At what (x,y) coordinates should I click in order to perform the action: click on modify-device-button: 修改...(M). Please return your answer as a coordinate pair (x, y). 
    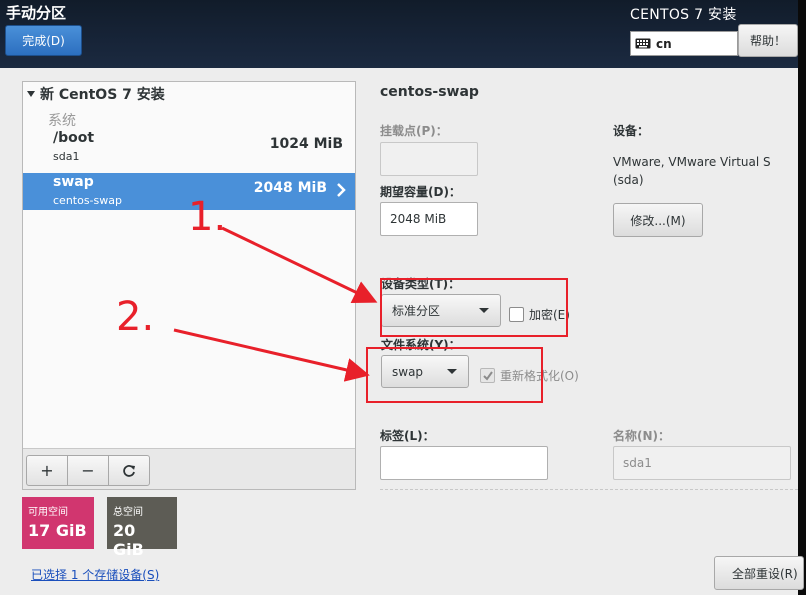
    Looking at the image, I should click on (658, 220).